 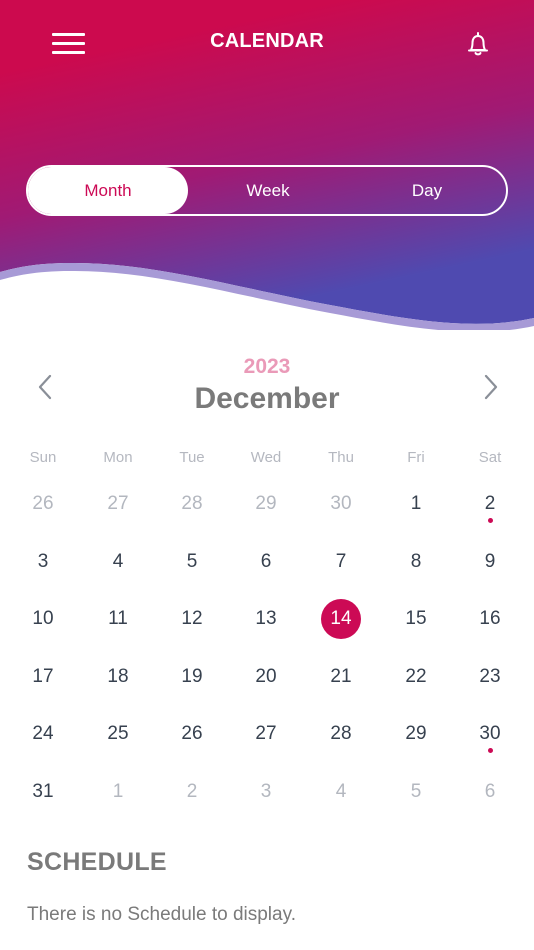 What do you see at coordinates (490, 457) in the screenshot?
I see `weekday-label: Sat` at bounding box center [490, 457].